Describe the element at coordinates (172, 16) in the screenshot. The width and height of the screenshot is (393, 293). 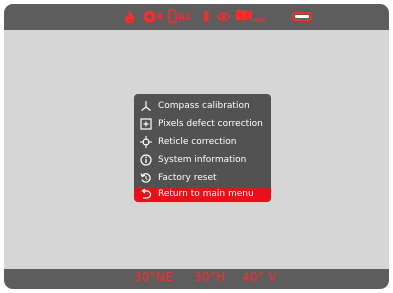
I see `document-g1-icon` at that location.